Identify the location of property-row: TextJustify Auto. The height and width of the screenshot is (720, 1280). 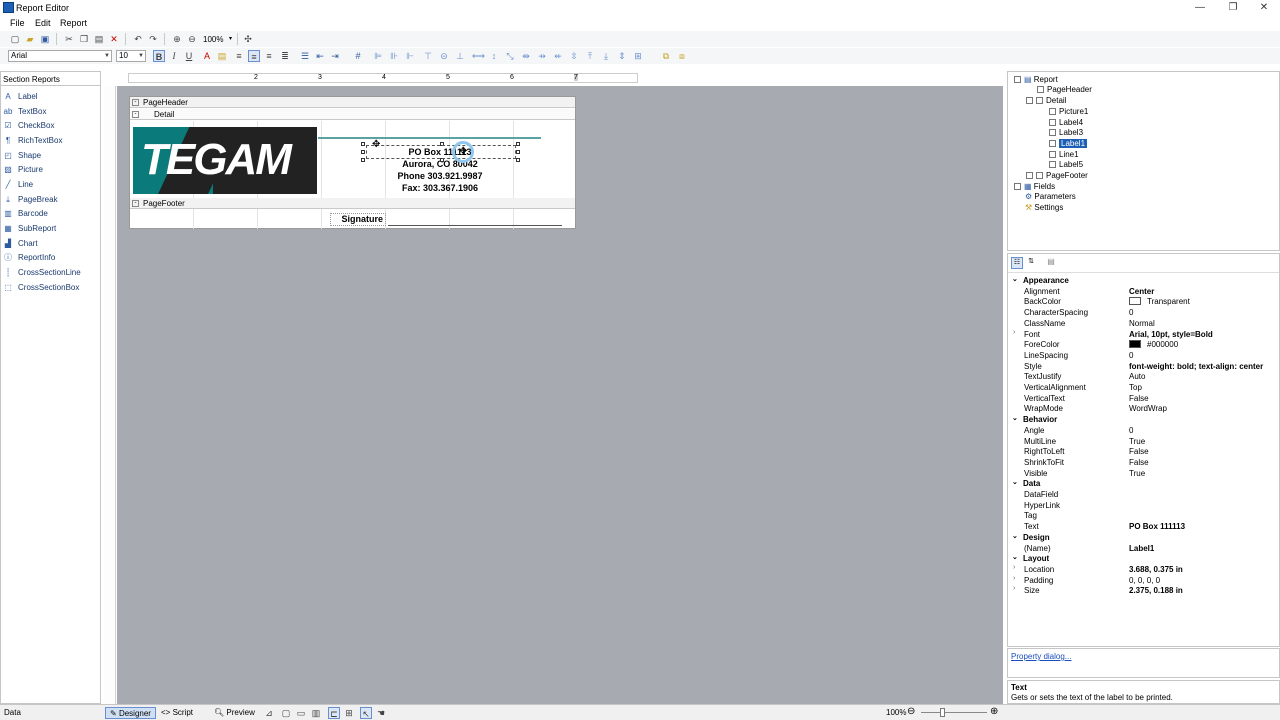
(1143, 376).